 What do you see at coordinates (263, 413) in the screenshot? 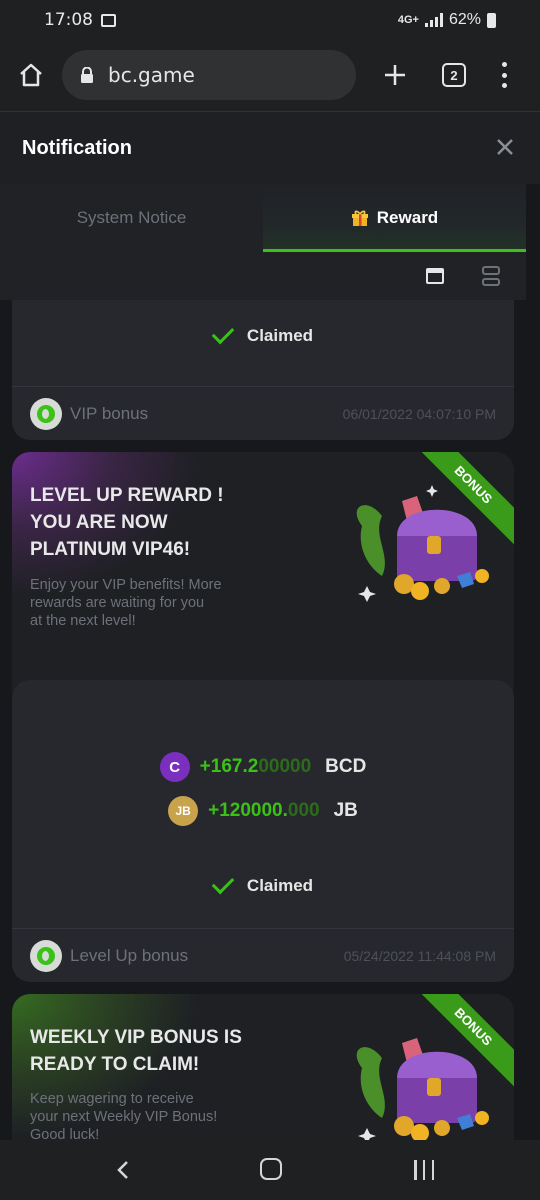
I see `card-footer: VIP bonus 06/01/2022 04:07:10 PM` at bounding box center [263, 413].